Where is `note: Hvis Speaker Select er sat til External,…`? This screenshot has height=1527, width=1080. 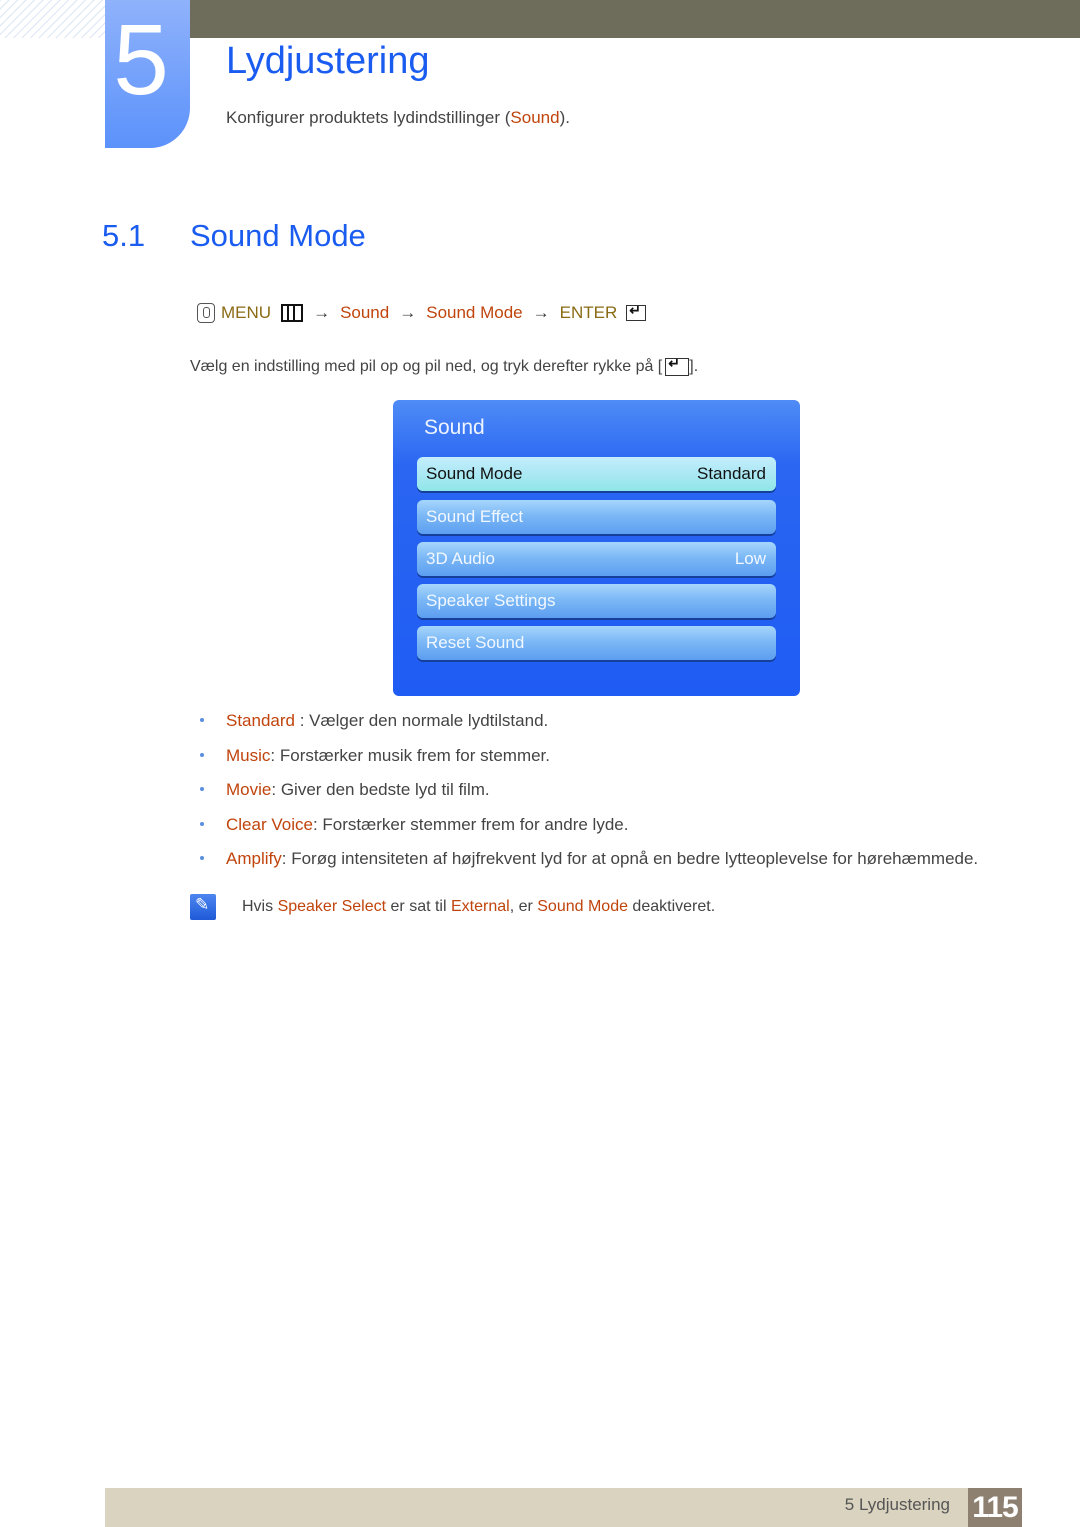 note: Hvis Speaker Select er sat til External,… is located at coordinates (452, 907).